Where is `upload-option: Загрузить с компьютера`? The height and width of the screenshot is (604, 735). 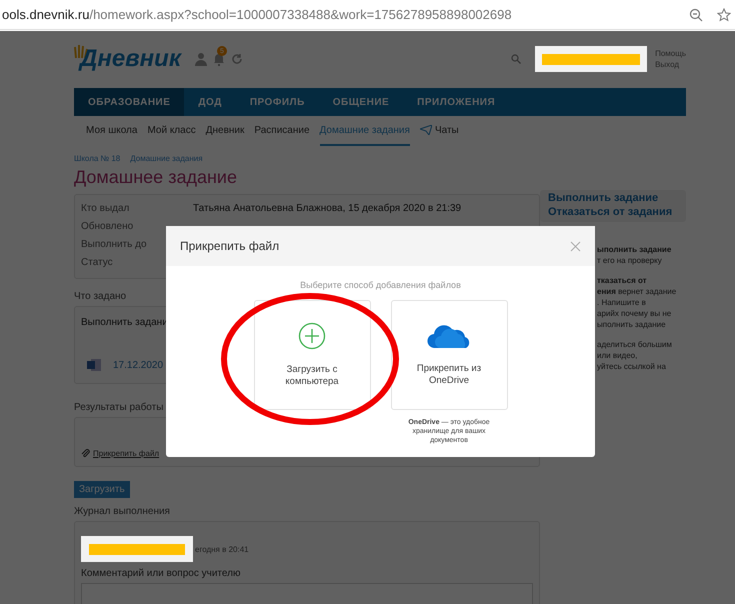 upload-option: Загрузить с компьютера is located at coordinates (312, 355).